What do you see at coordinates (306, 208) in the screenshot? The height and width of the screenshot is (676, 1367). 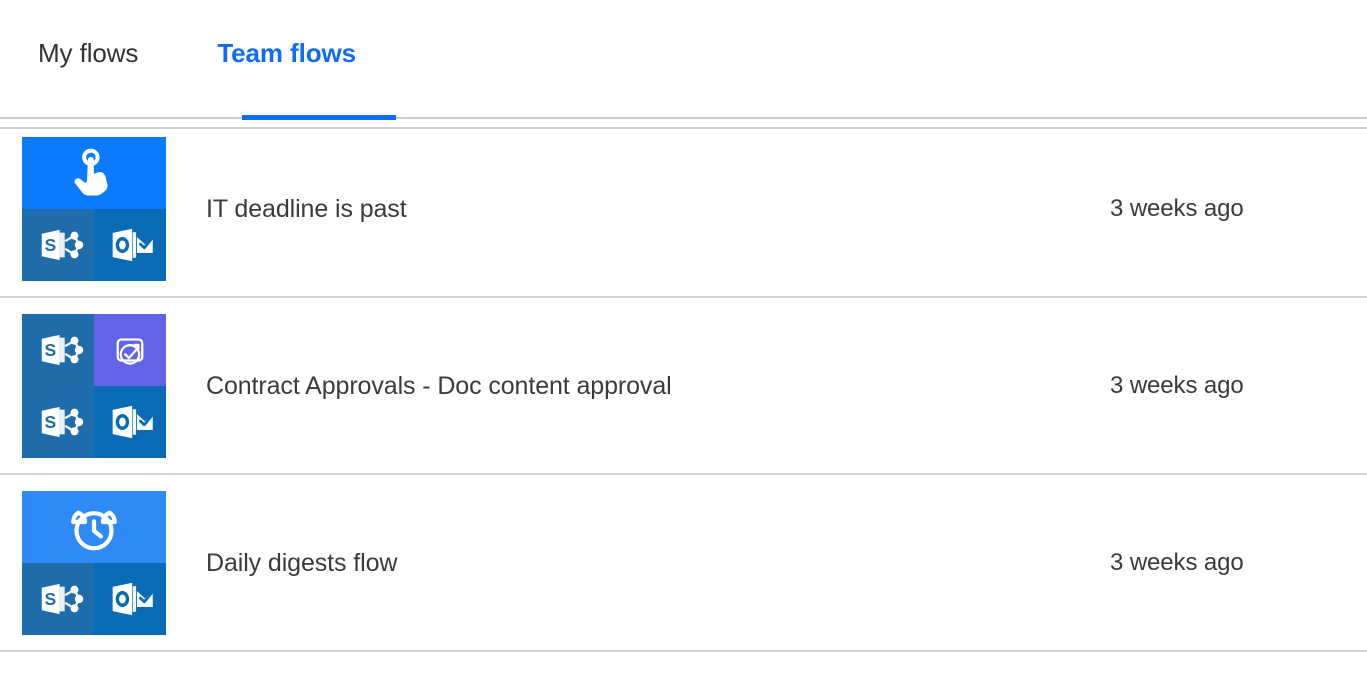 I see `flow-title: IT deadline is past` at bounding box center [306, 208].